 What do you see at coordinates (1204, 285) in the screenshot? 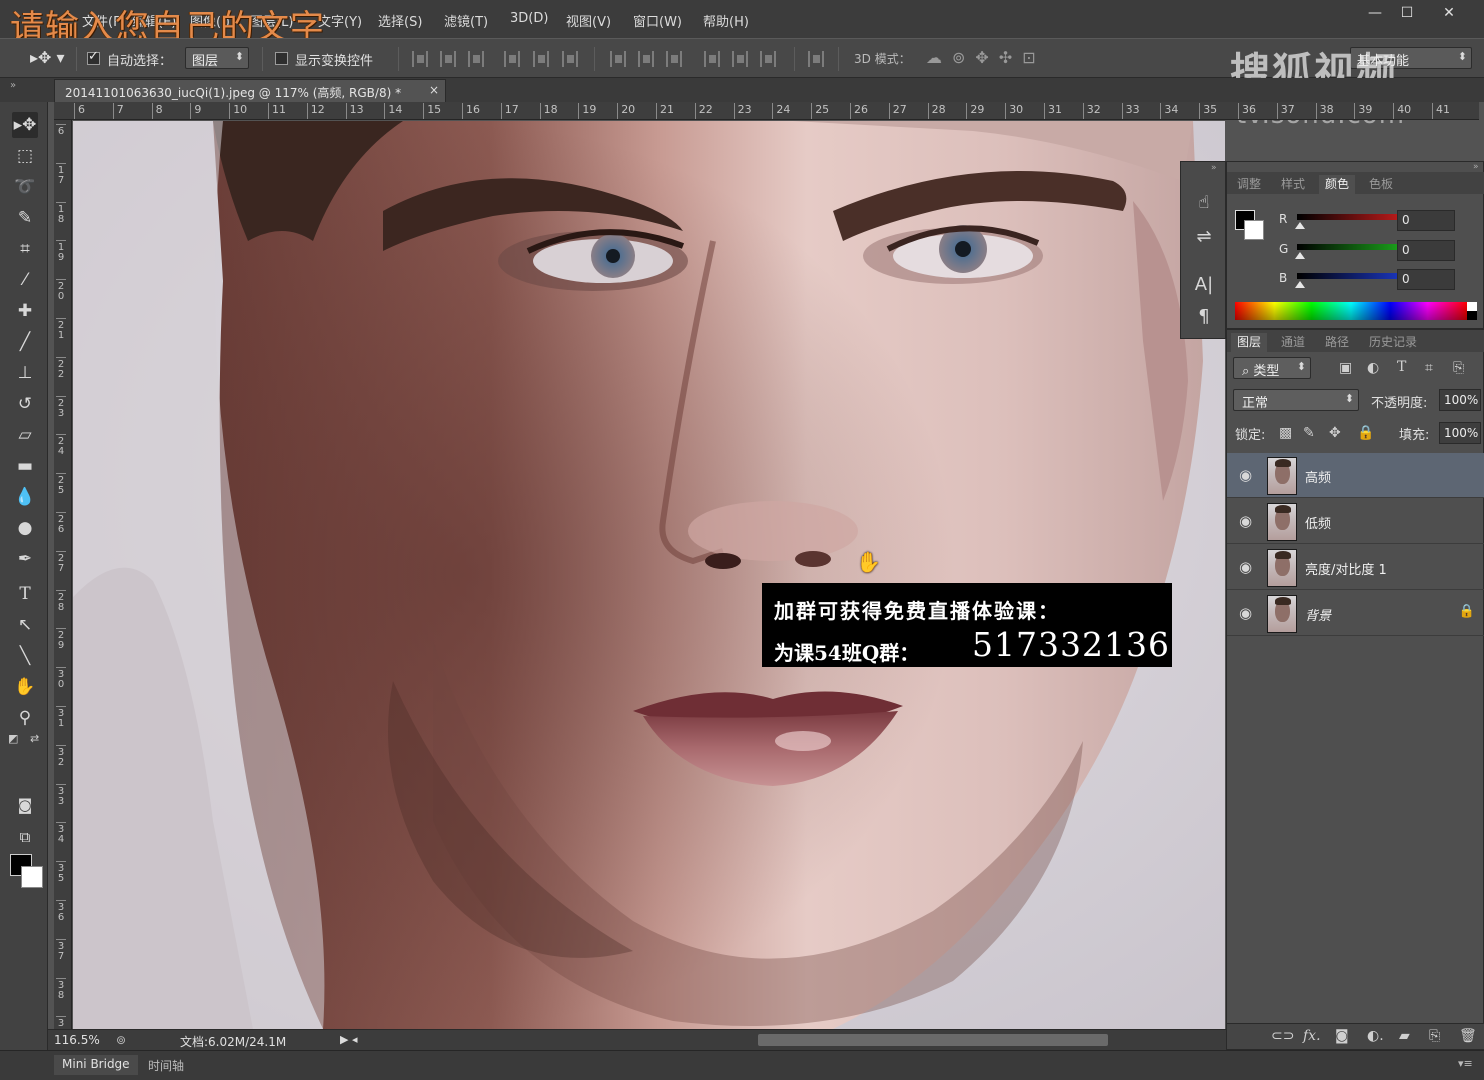
I see `character-panel-icon: A|` at bounding box center [1204, 285].